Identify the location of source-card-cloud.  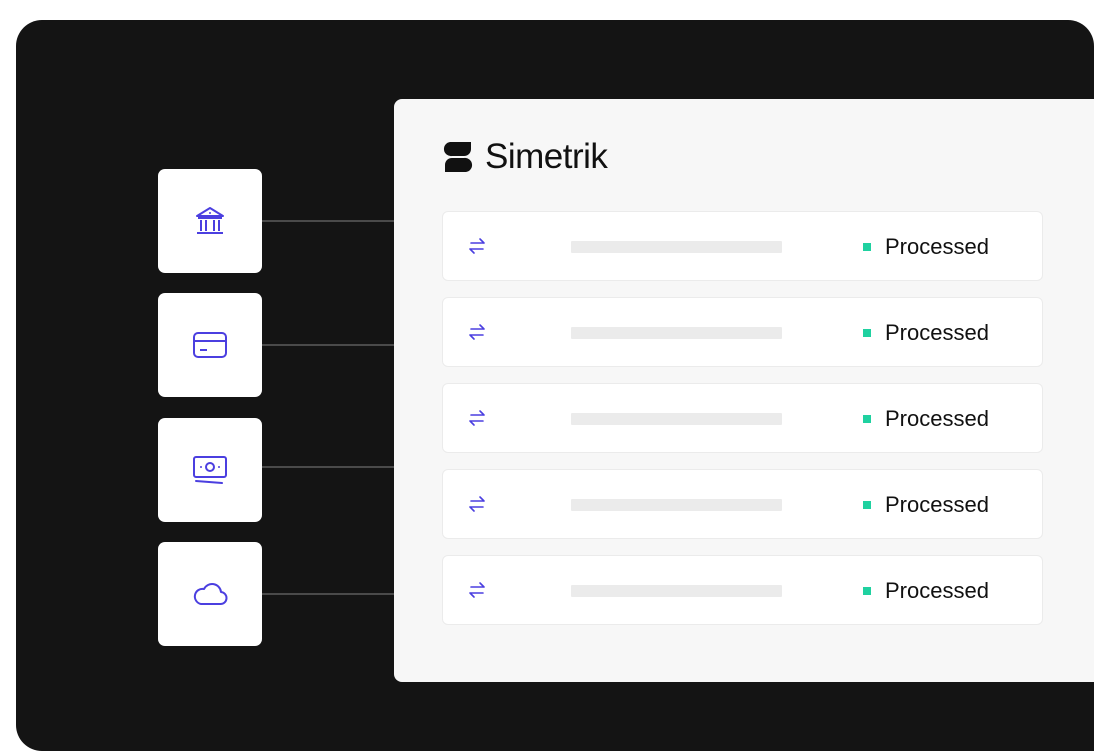
(210, 594).